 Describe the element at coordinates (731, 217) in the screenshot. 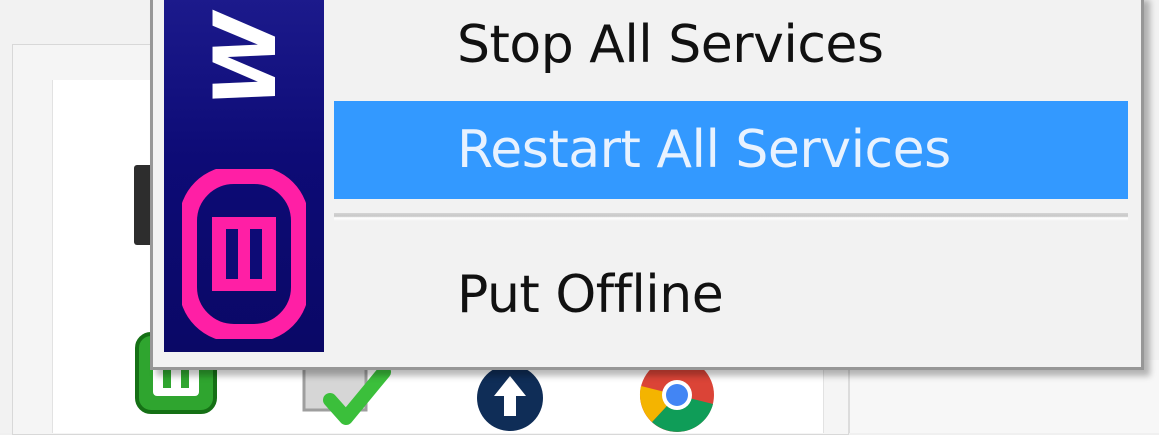

I see `menu-separator` at that location.